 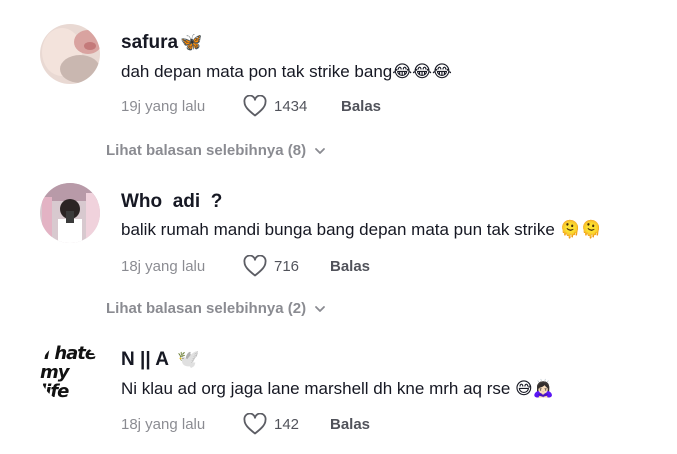 I want to click on username-text: N || A, so click(x=145, y=359).